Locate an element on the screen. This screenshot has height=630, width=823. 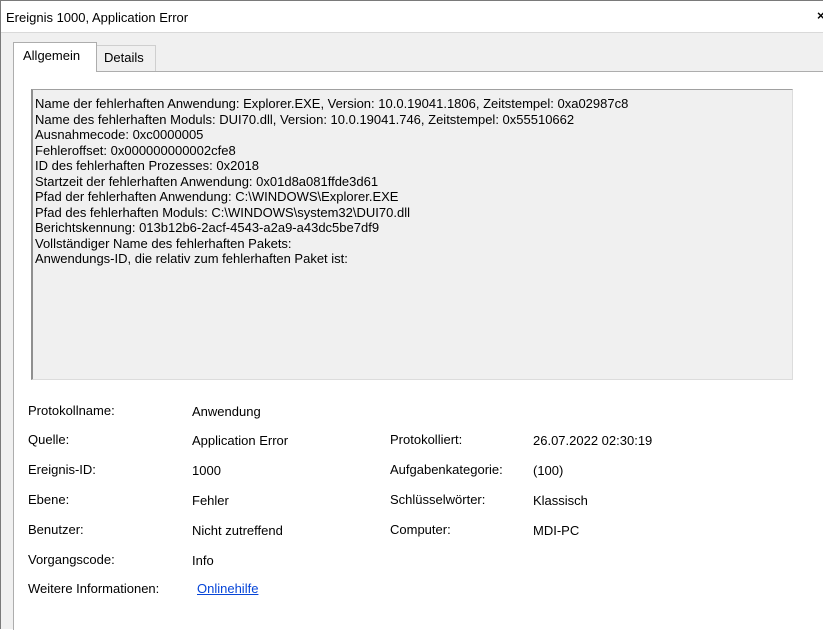
benutzer-value: Nicht zutreffend is located at coordinates (237, 530).